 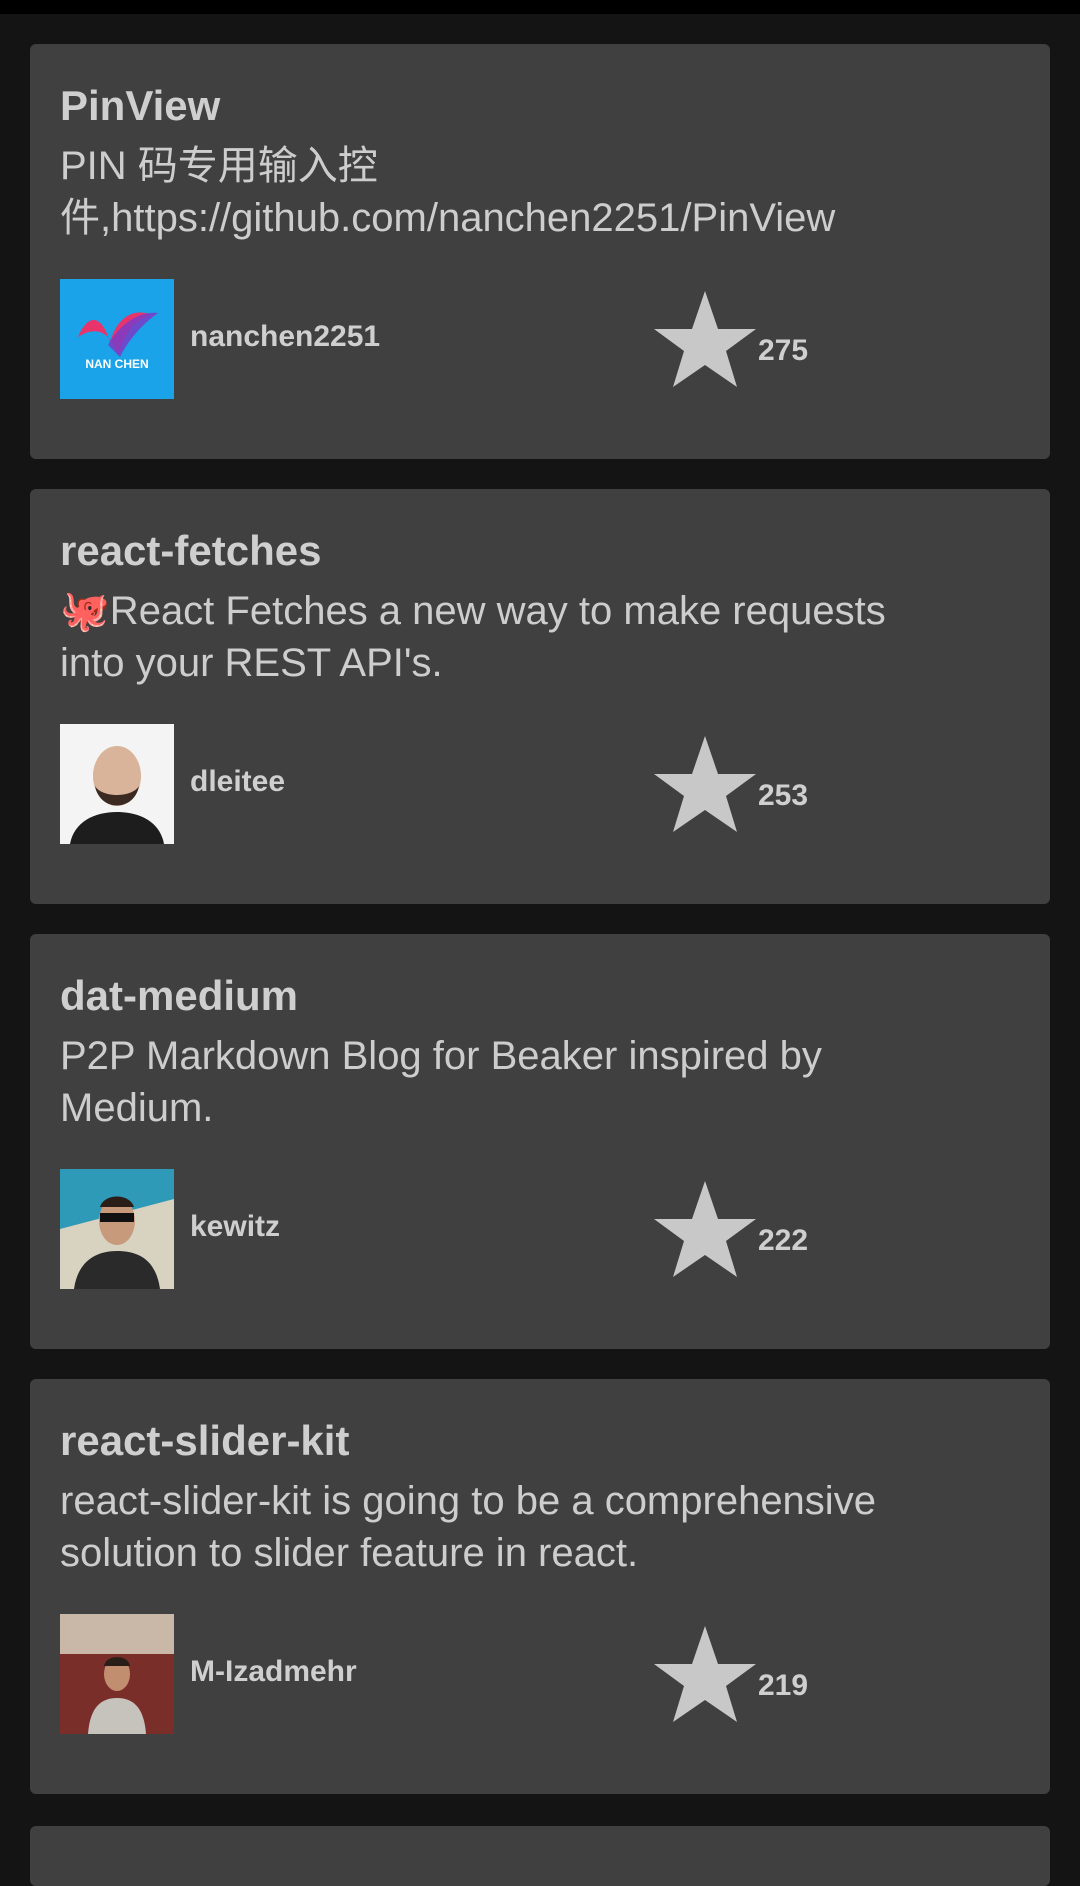 What do you see at coordinates (783, 795) in the screenshot?
I see `star-count: 253` at bounding box center [783, 795].